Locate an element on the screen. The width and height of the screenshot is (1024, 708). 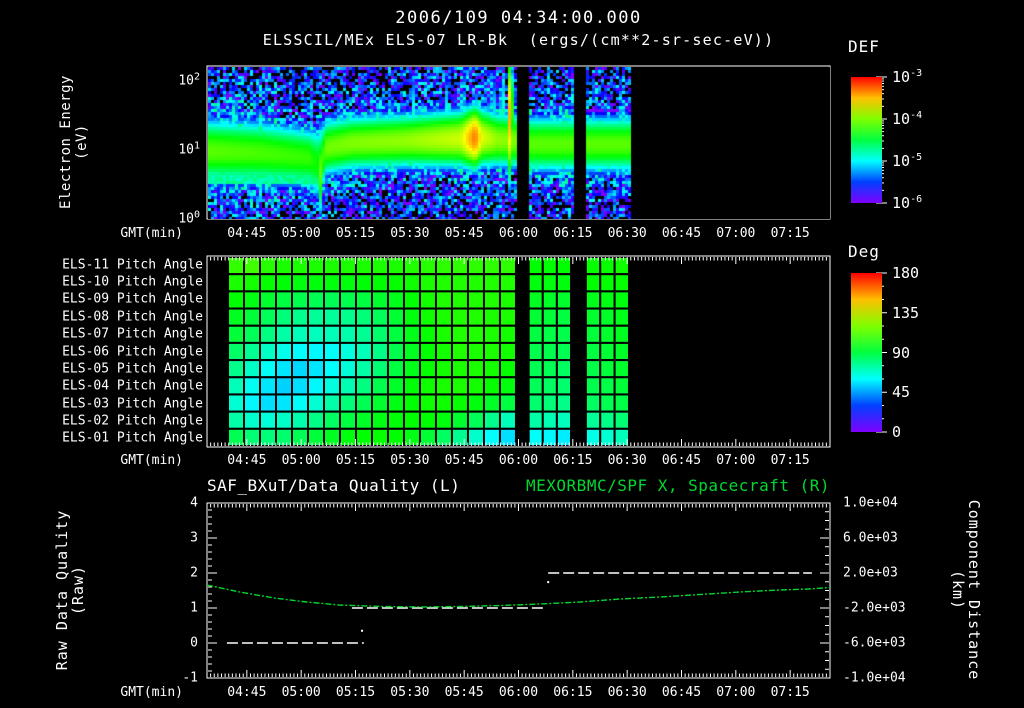
quality-tick-label: 1 is located at coordinates (194, 608).